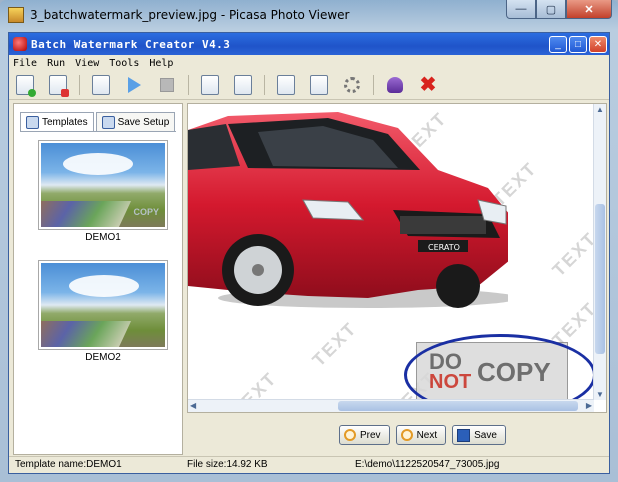 The image size is (618, 482). Describe the element at coordinates (521, 9) in the screenshot. I see `picasa-minimize-button: —` at that location.